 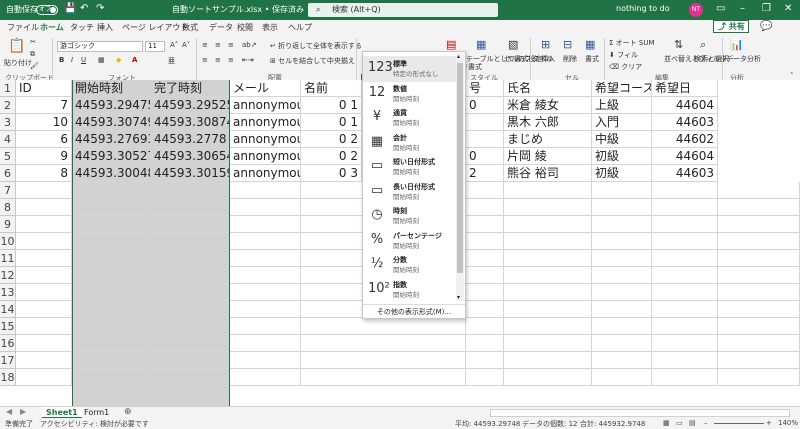 I want to click on phonetic-icon: 亜, so click(x=171, y=61).